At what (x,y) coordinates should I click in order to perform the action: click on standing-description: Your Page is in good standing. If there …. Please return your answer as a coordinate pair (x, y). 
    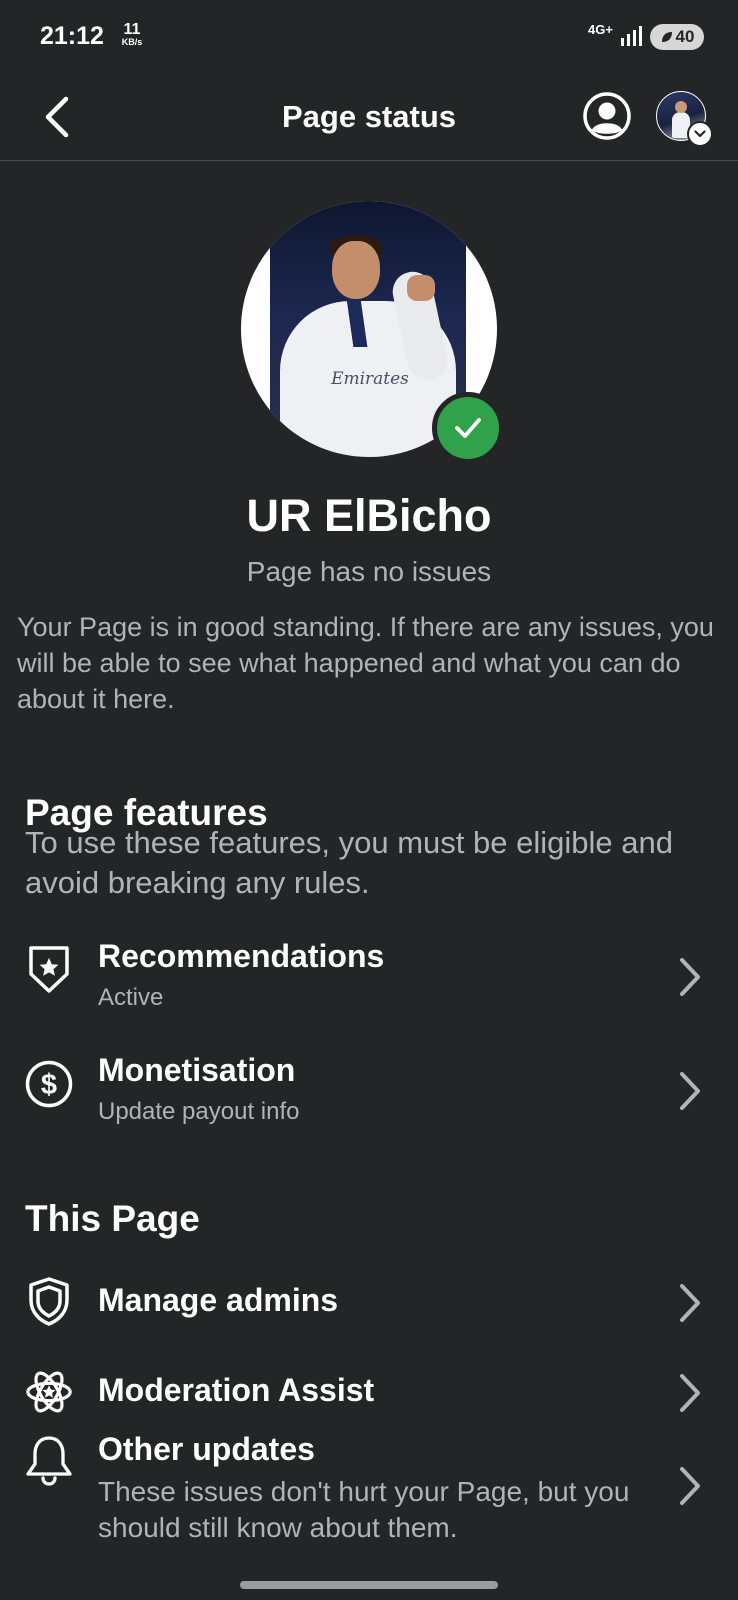
    Looking at the image, I should click on (365, 663).